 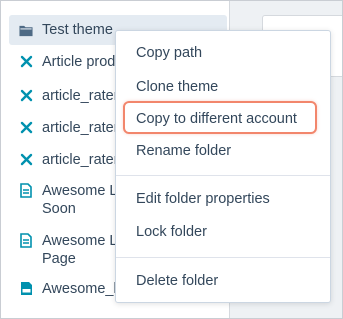 I want to click on menu-item-rename-folder: Rename folder, so click(x=183, y=151).